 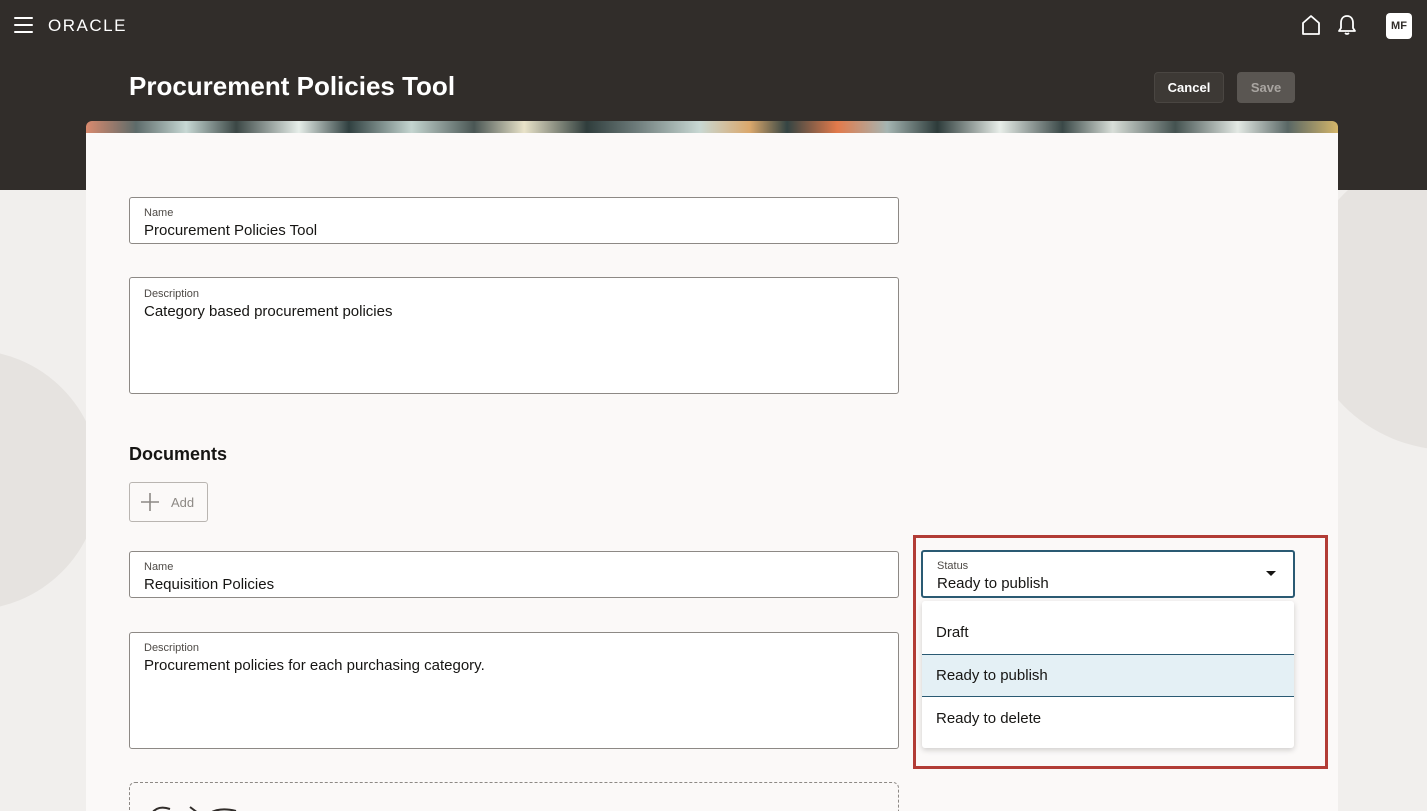 What do you see at coordinates (292, 86) in the screenshot?
I see `page-title: Procurement Policies Tool` at bounding box center [292, 86].